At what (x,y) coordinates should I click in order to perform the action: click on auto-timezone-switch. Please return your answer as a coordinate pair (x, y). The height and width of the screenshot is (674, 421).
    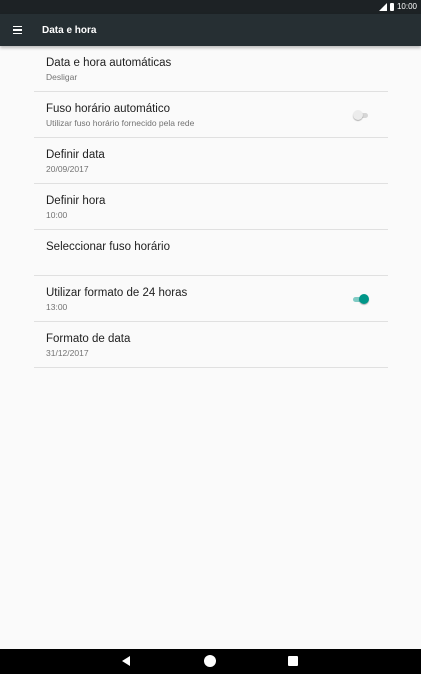
    Looking at the image, I should click on (360, 115).